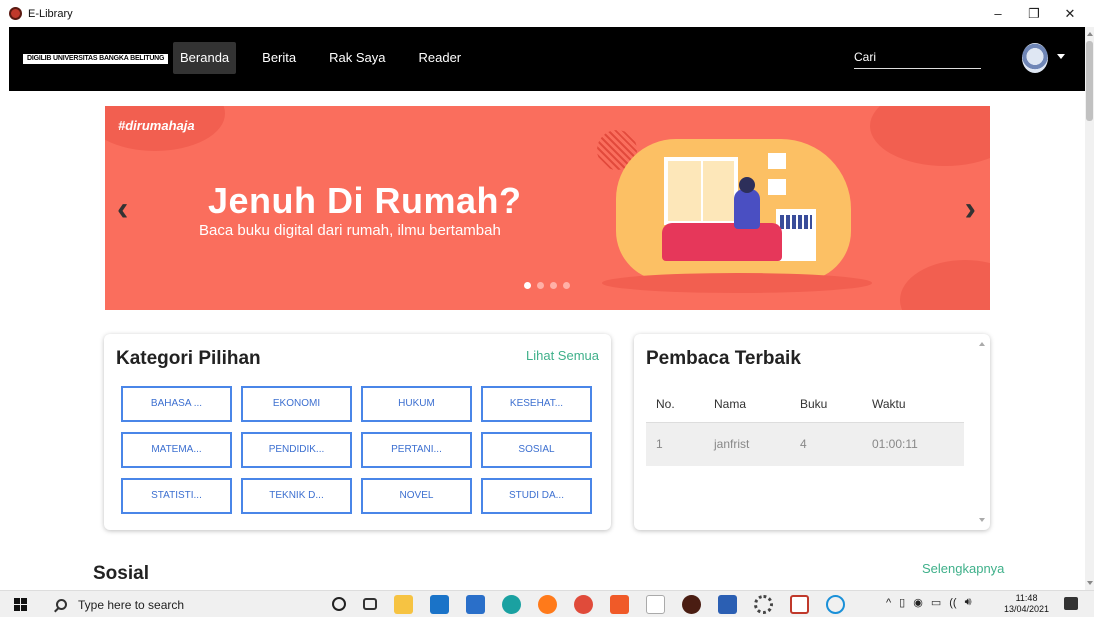  What do you see at coordinates (805, 444) in the screenshot?
I see `table-row: 1 janfrist 4 01:00:11` at bounding box center [805, 444].